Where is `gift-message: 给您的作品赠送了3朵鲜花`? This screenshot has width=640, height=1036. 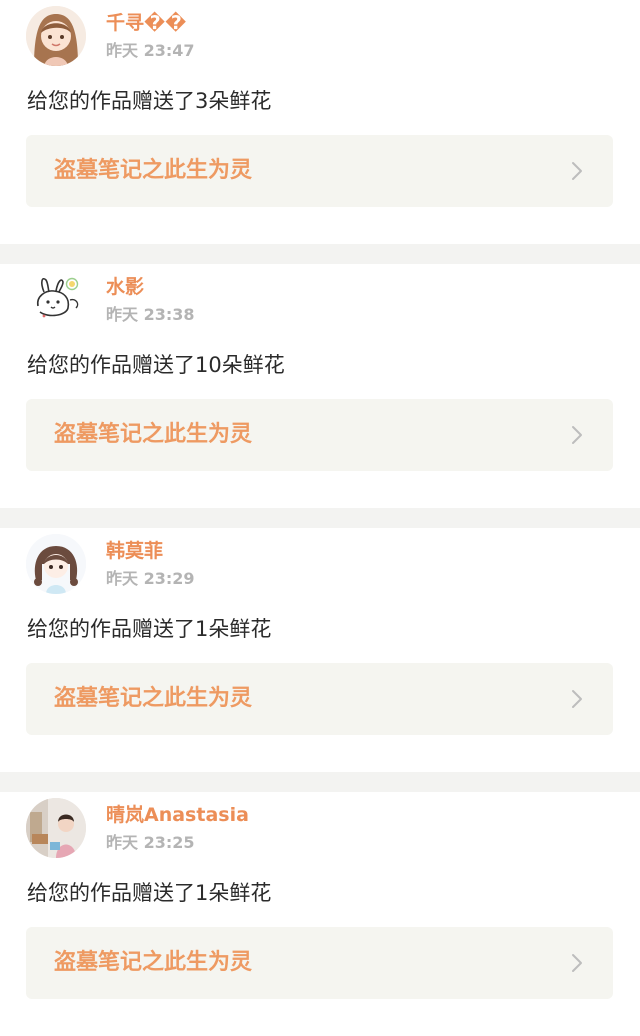
gift-message: 给您的作品赠送了3朵鲜花 is located at coordinates (149, 101).